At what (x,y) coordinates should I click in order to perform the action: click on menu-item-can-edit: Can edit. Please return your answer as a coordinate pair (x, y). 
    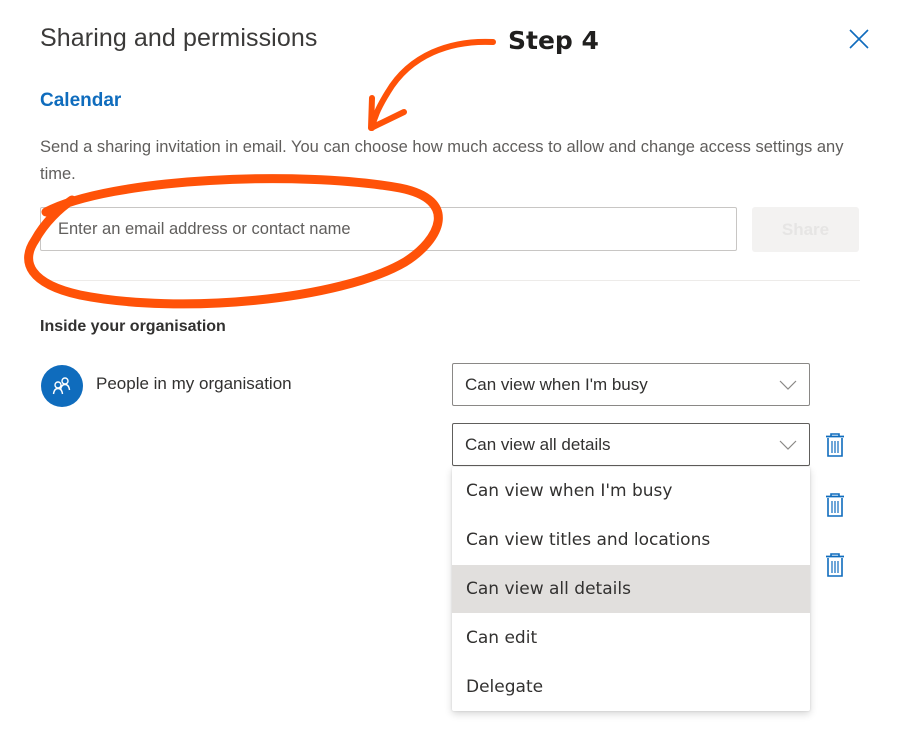
    Looking at the image, I should click on (631, 637).